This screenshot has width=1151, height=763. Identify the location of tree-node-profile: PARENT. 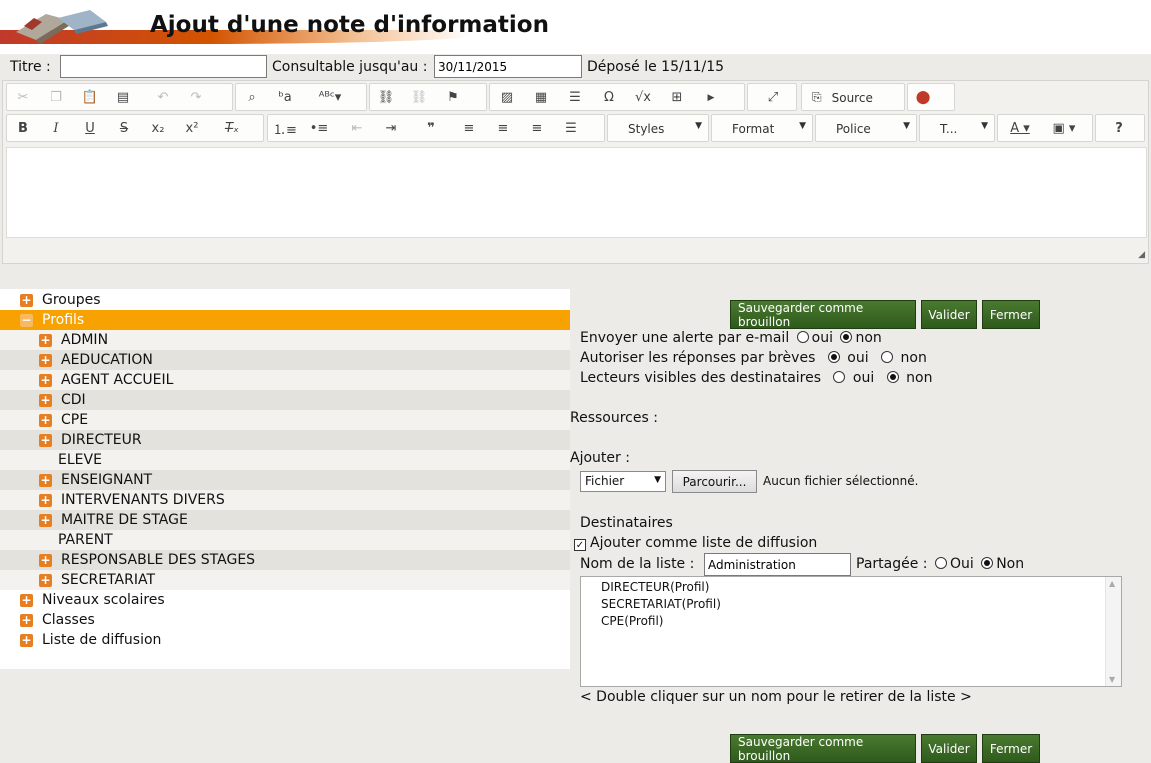
(285, 540).